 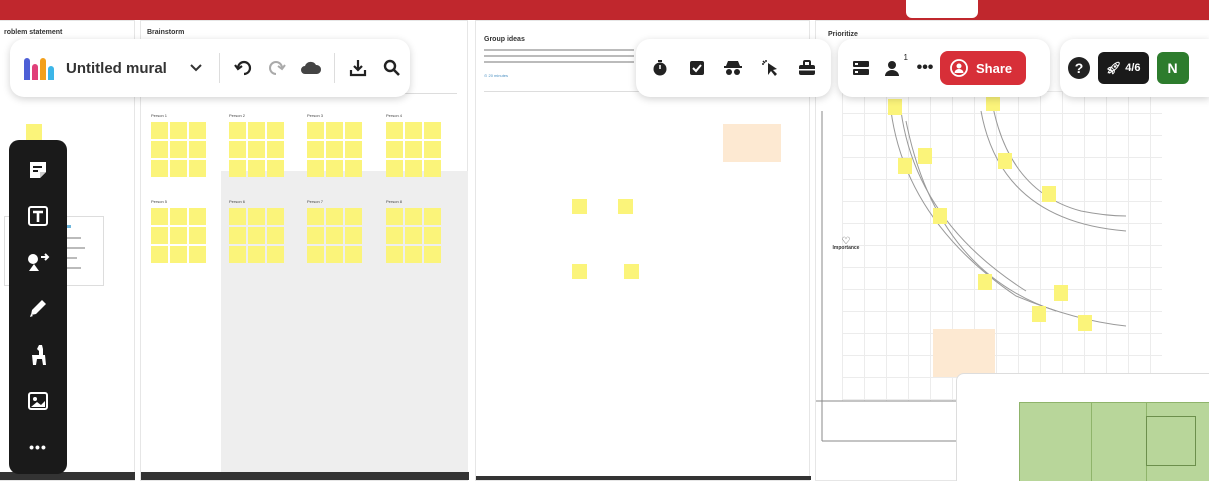 What do you see at coordinates (807, 68) in the screenshot?
I see `outline-icon` at bounding box center [807, 68].